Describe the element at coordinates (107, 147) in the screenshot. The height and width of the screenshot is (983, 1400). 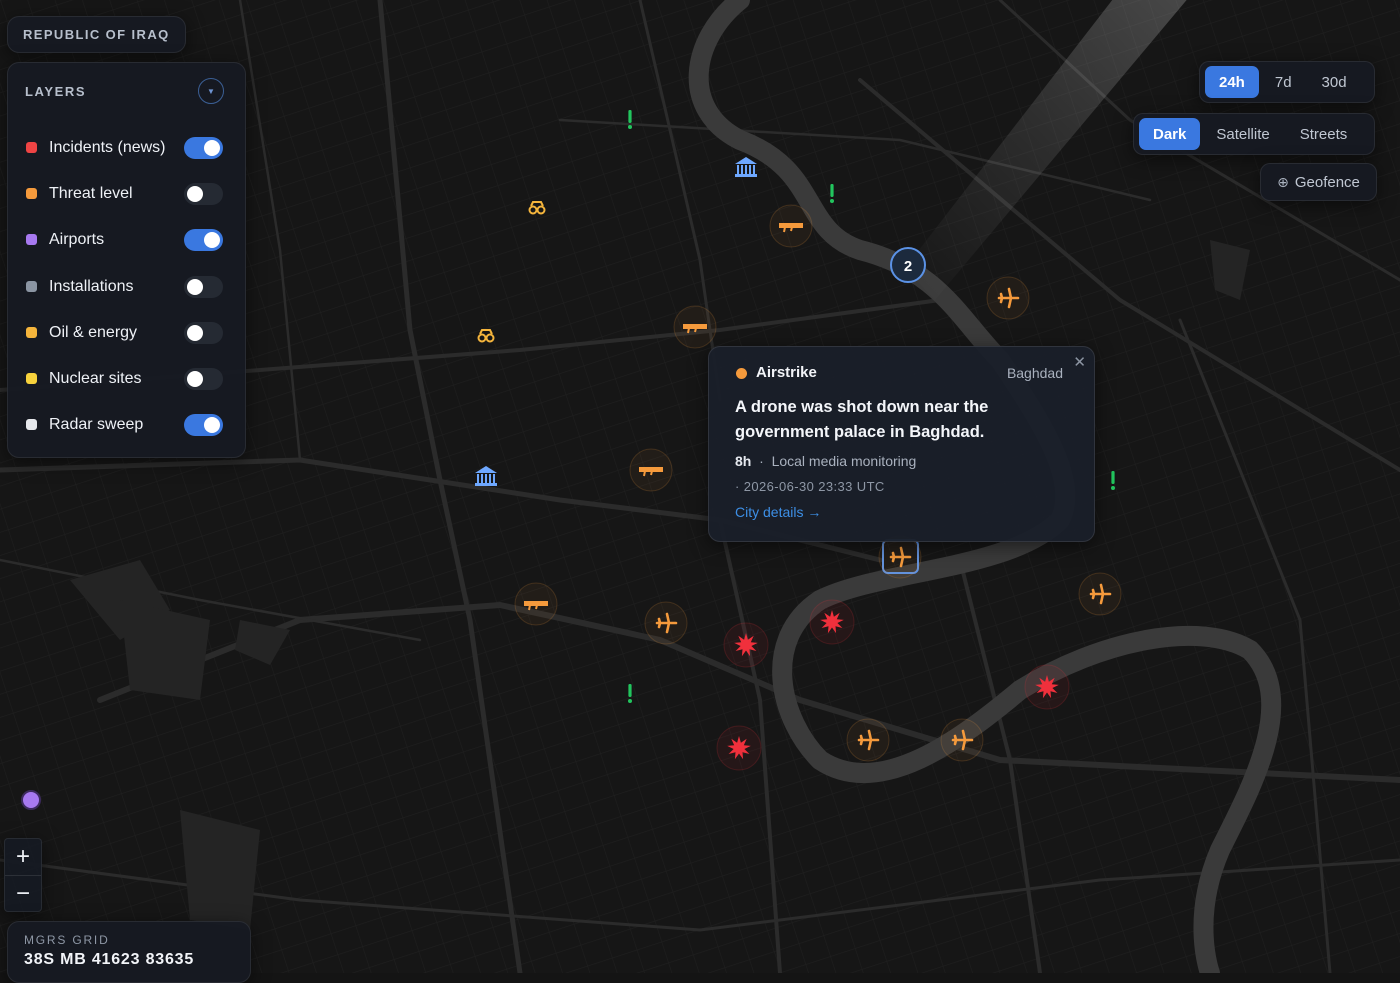
I see `layer-label: Incidents (news)` at that location.